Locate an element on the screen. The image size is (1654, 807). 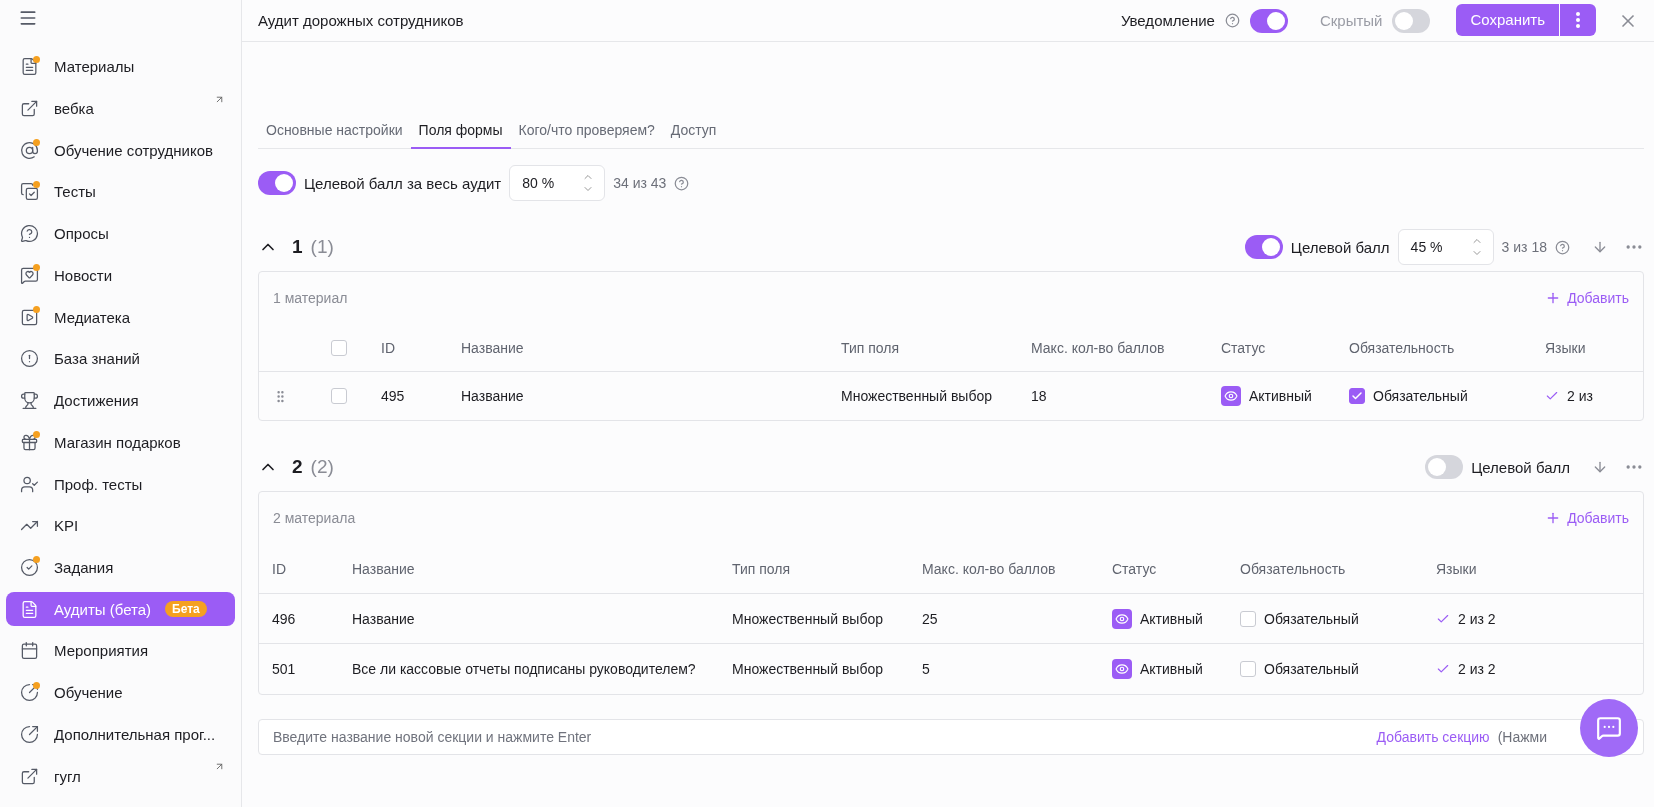
tab: Поля формы is located at coordinates (460, 131).